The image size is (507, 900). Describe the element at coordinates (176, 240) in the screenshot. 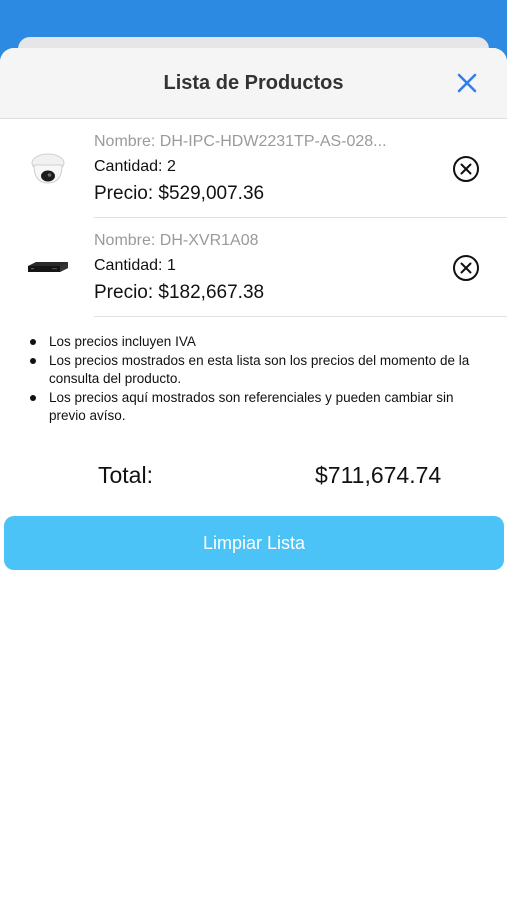

I see `product-name: Nombre: DH-XVR1A08` at that location.